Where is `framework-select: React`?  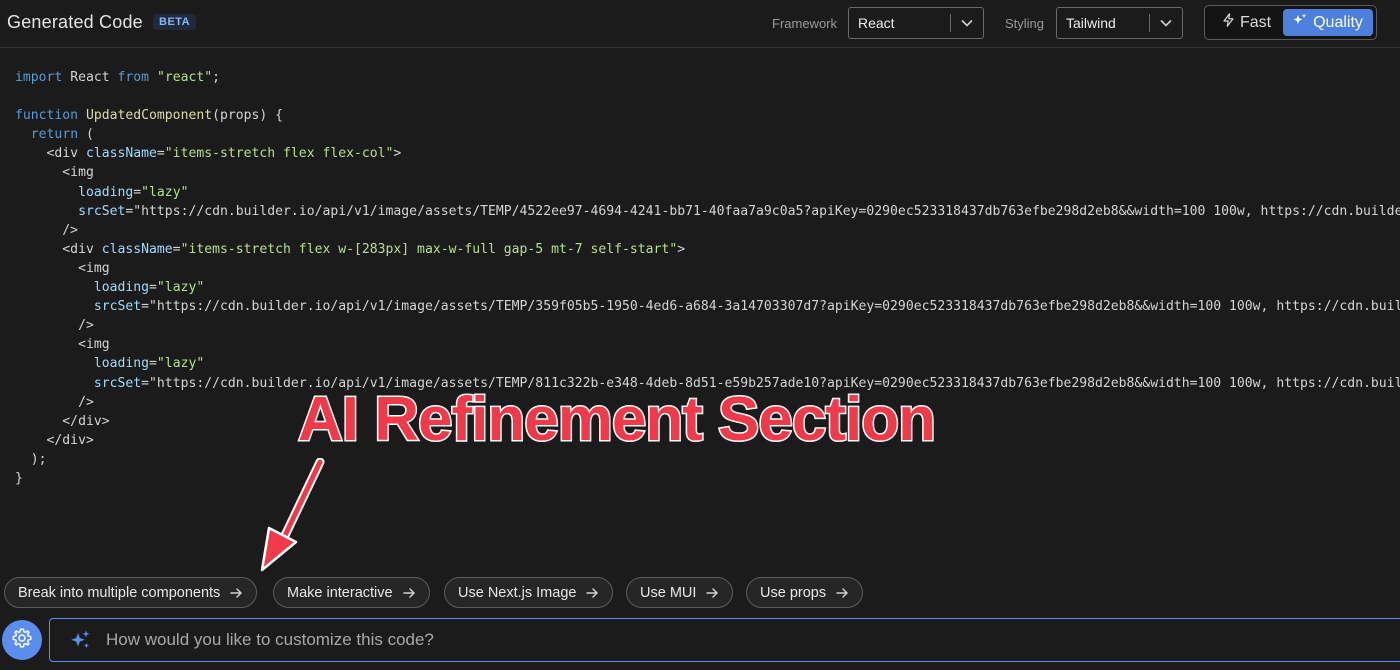
framework-select: React is located at coordinates (916, 23).